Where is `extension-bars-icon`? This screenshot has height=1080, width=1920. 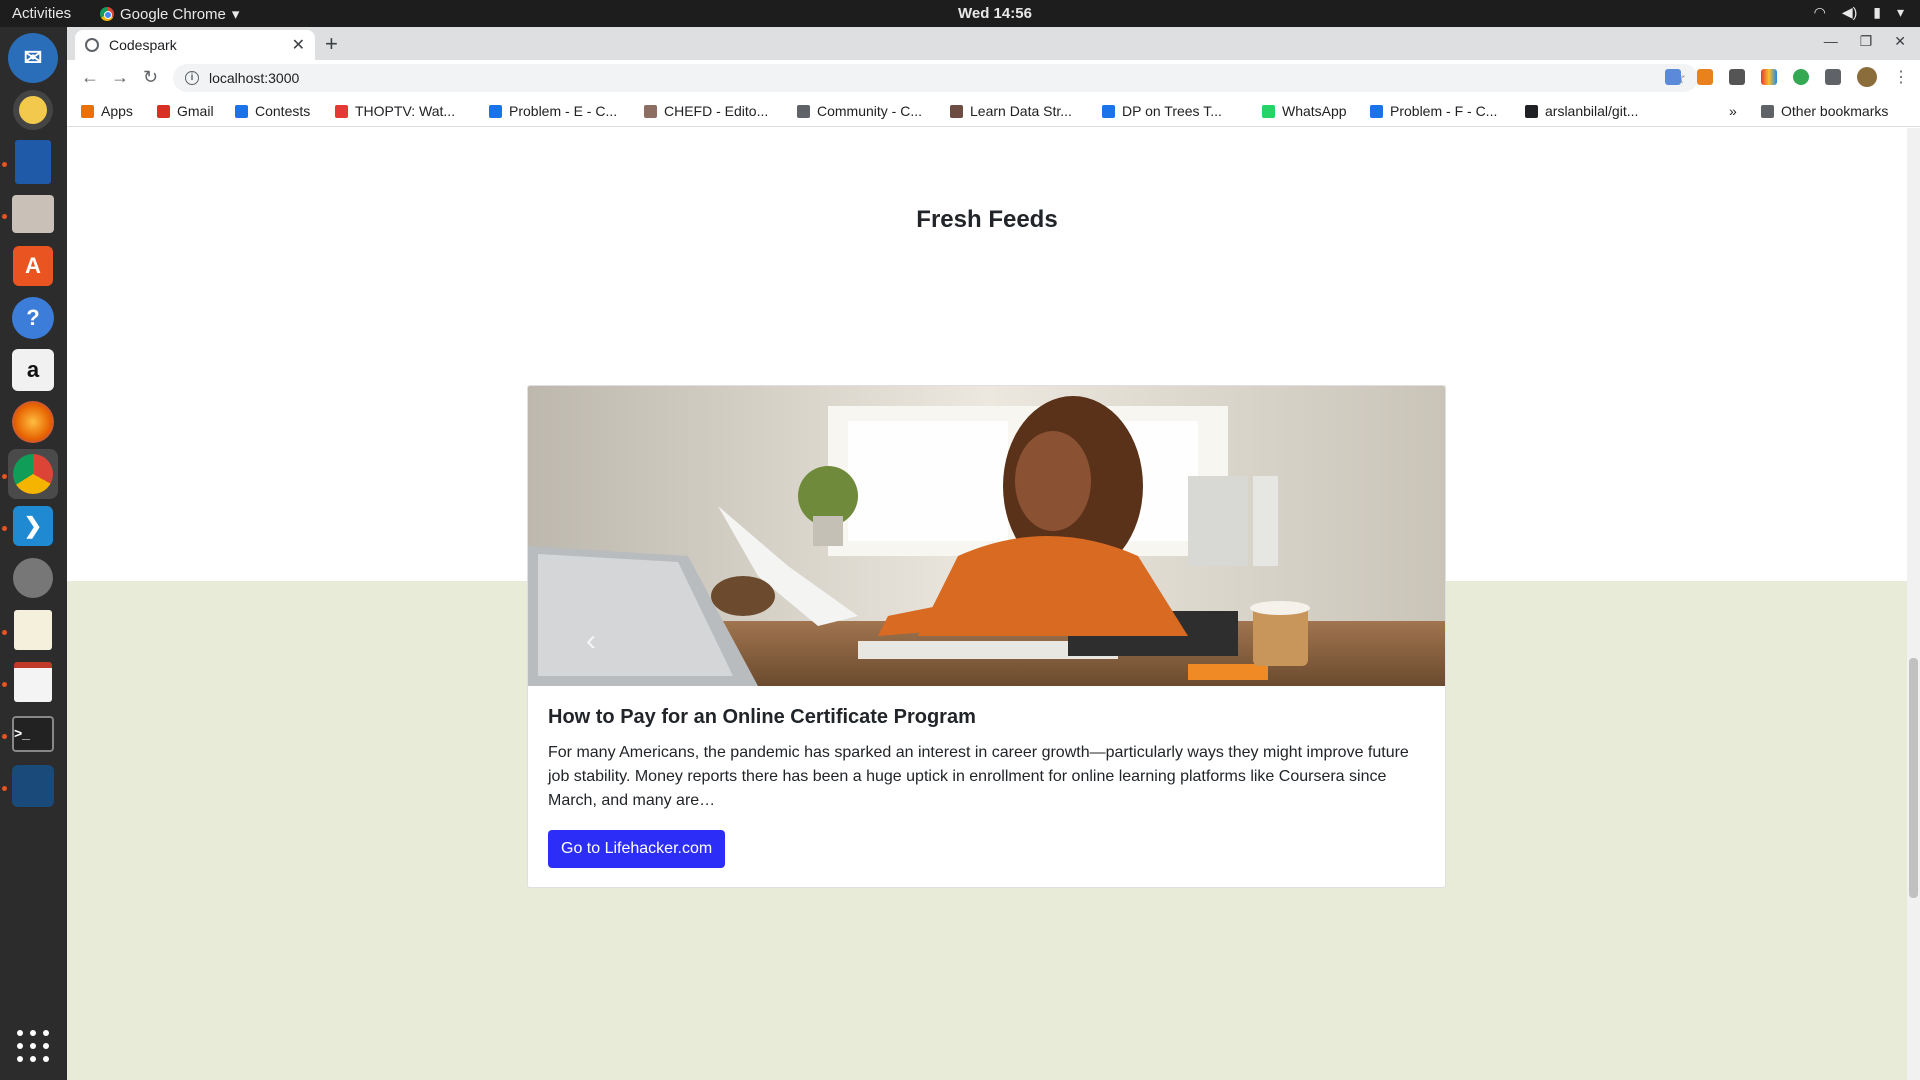 extension-bars-icon is located at coordinates (1769, 77).